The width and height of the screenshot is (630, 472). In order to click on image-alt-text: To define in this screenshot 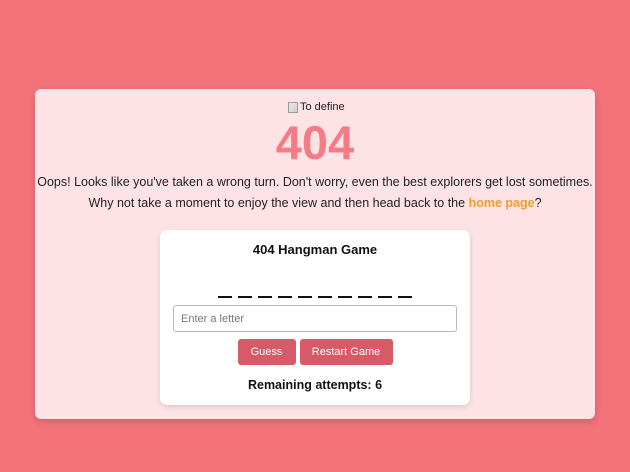, I will do `click(322, 107)`.